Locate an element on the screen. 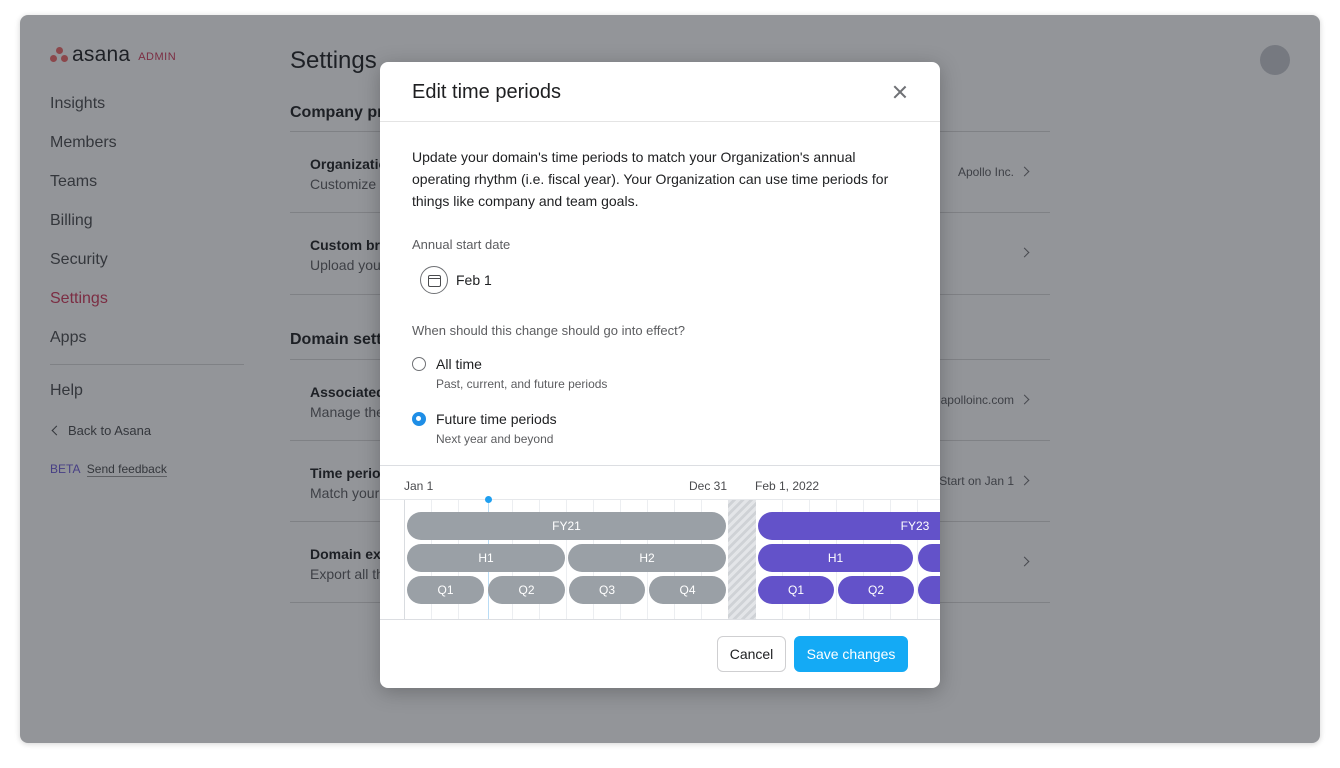  option-label: Future time periods is located at coordinates (496, 419).